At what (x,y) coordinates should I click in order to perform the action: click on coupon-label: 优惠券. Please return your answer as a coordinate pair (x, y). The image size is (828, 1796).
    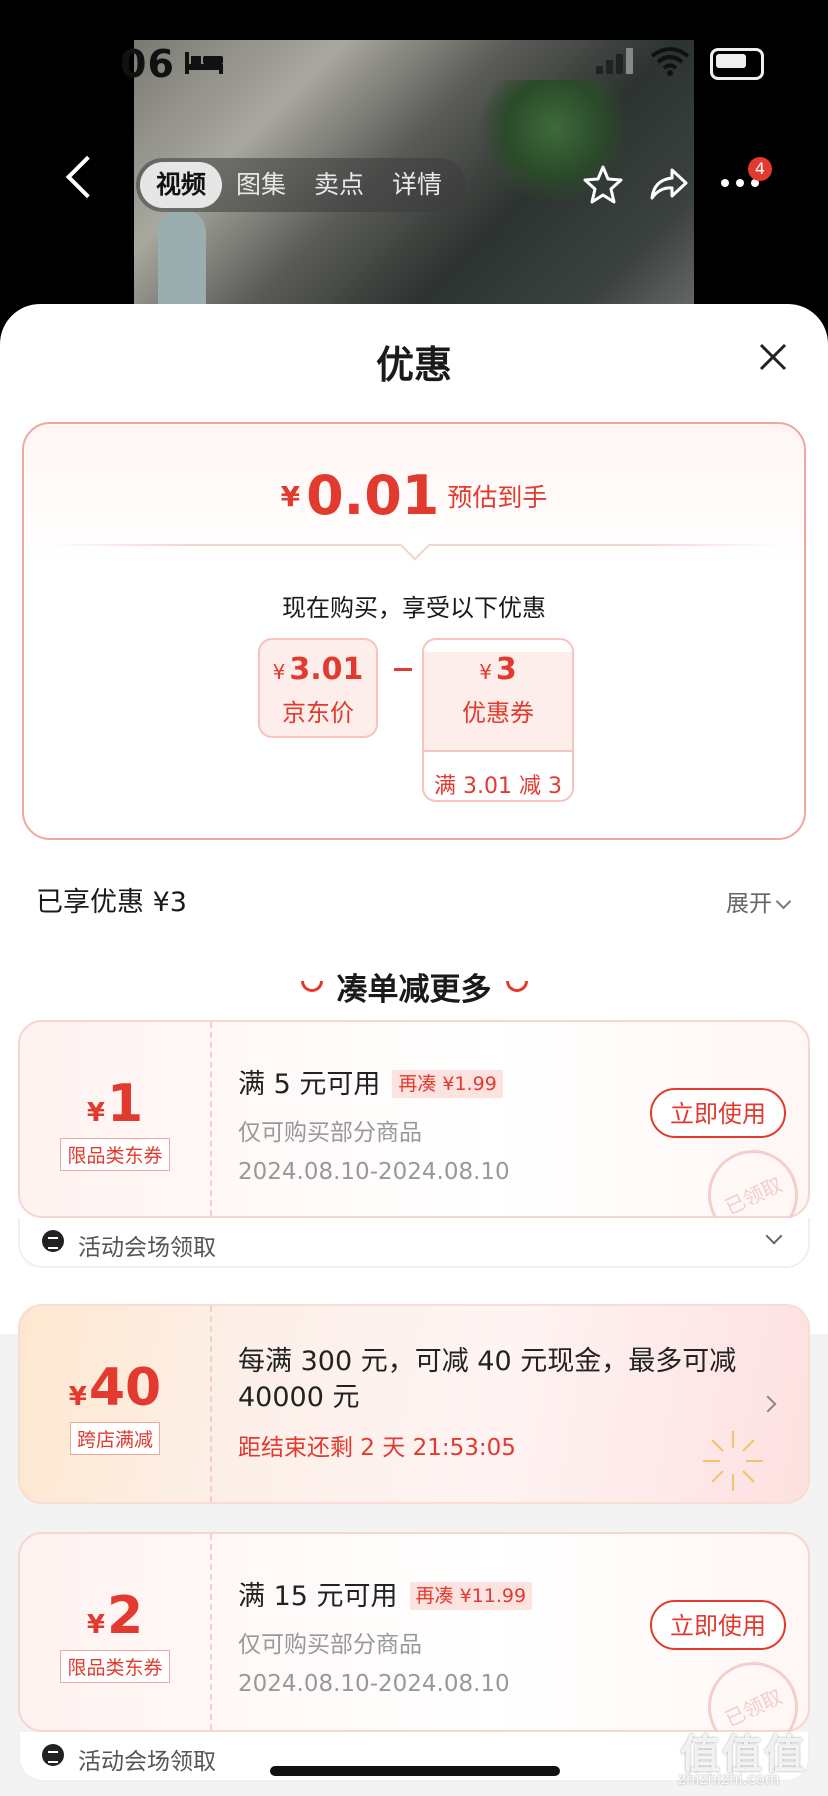
    Looking at the image, I should click on (498, 713).